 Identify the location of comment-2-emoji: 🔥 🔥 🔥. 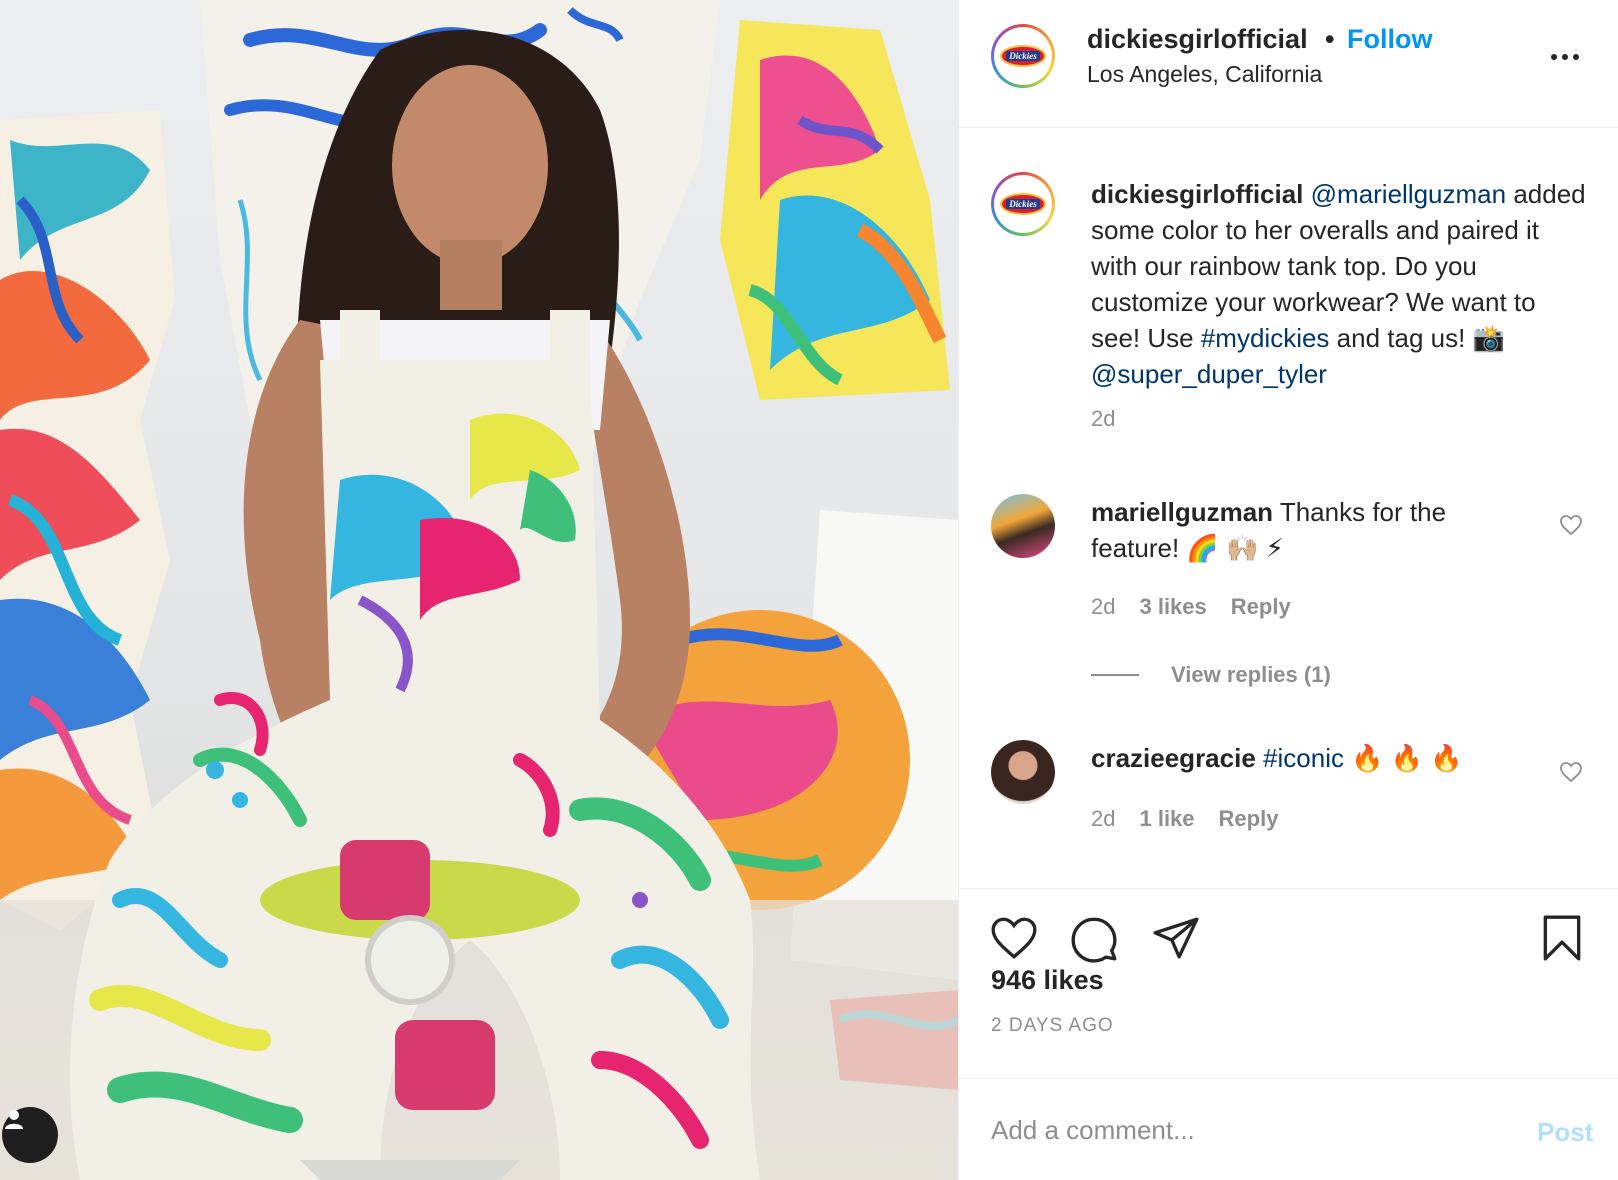
(1407, 758).